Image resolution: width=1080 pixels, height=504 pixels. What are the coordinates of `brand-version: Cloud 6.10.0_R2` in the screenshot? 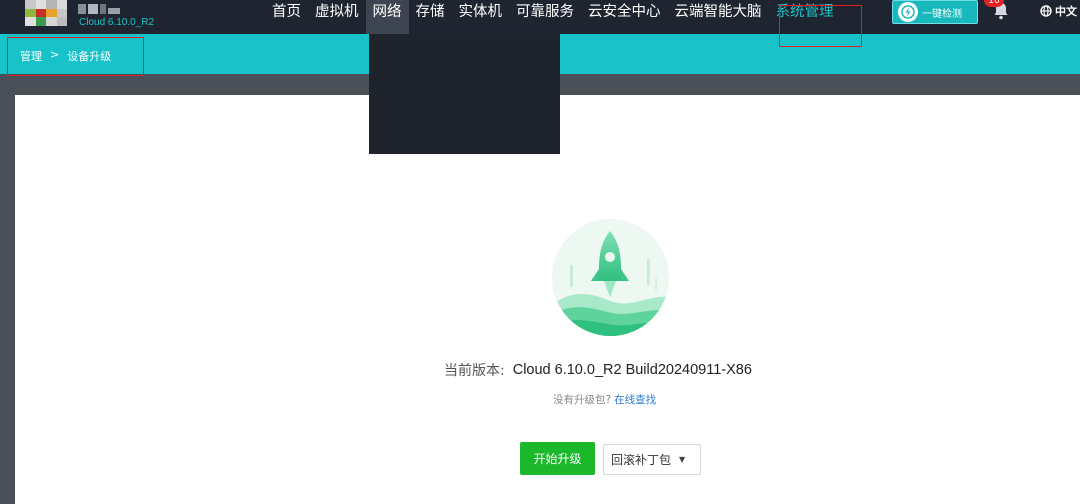 It's located at (117, 22).